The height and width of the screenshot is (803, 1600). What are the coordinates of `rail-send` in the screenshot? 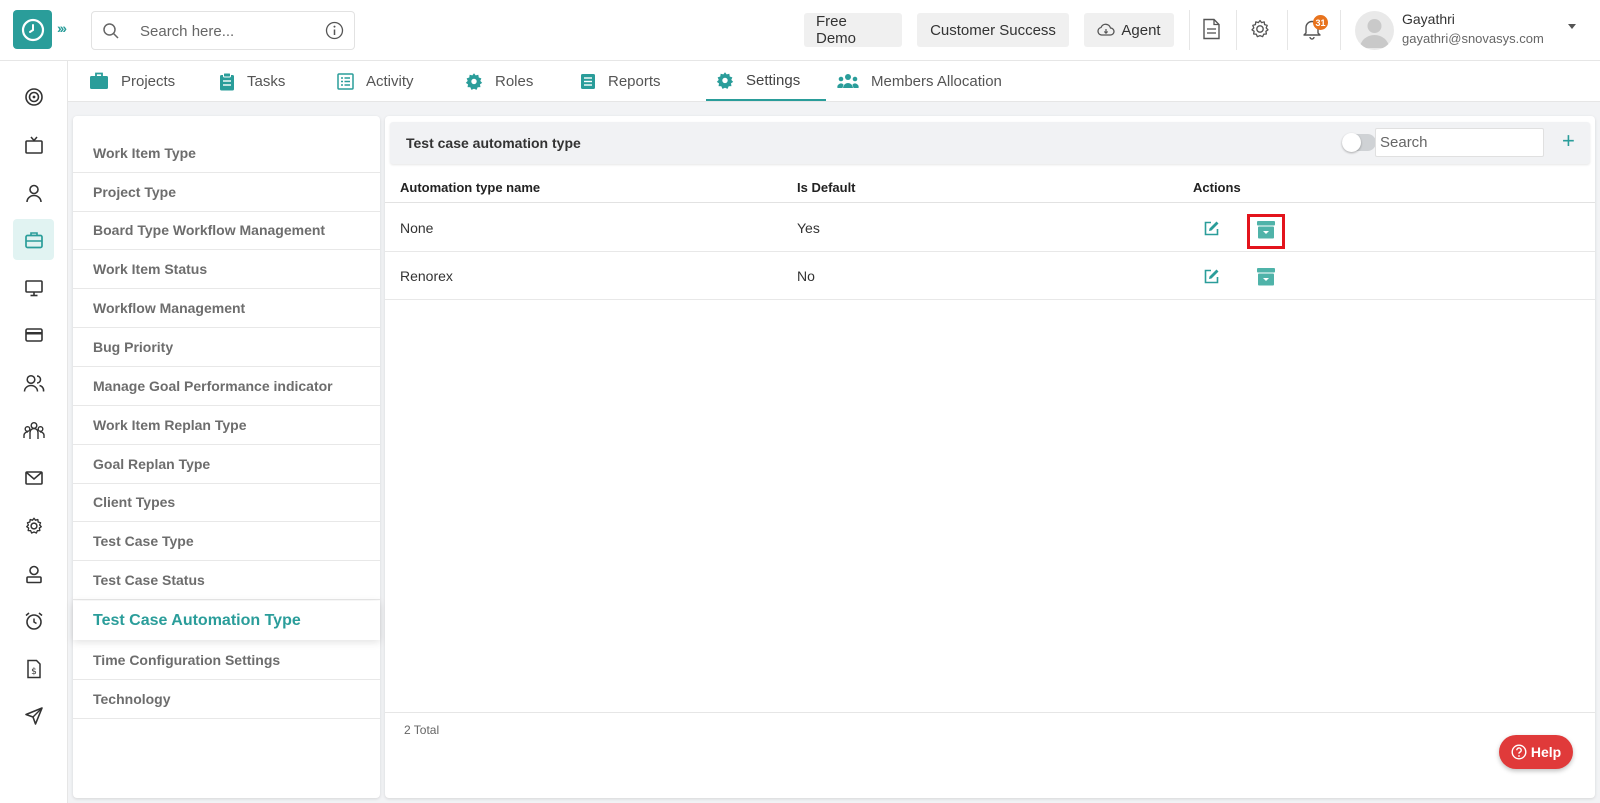 It's located at (33, 715).